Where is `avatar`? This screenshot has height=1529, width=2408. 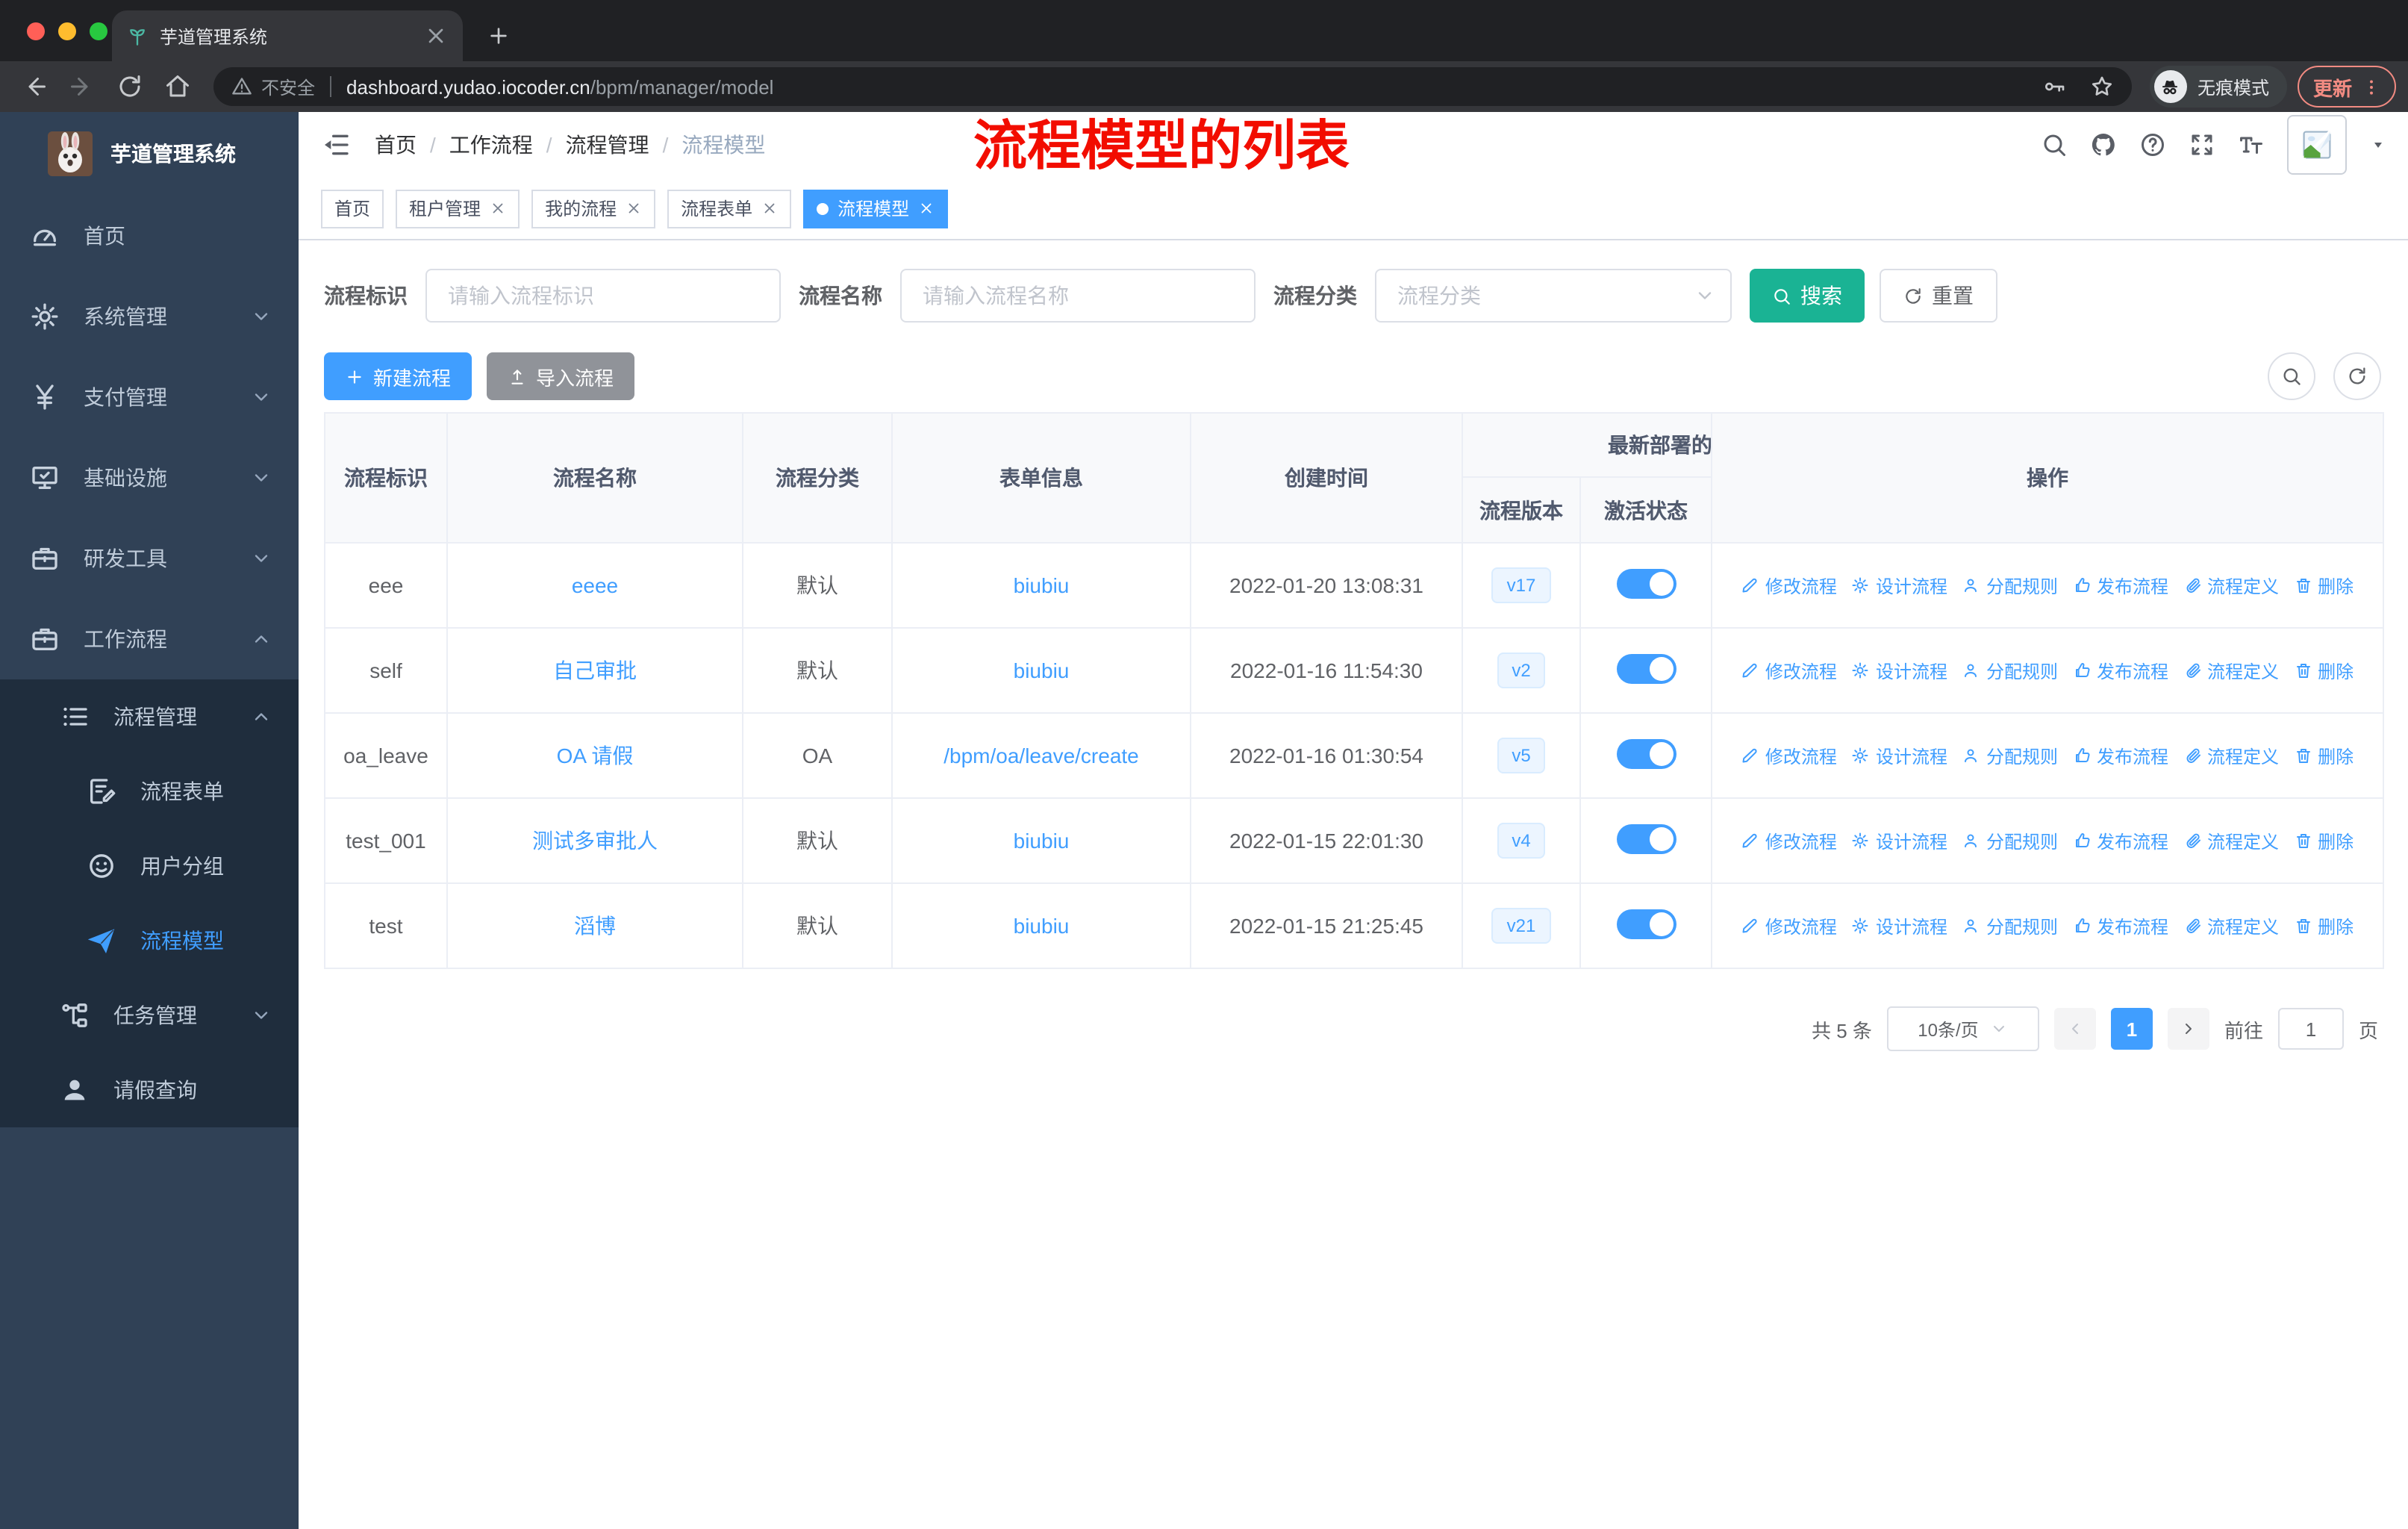 avatar is located at coordinates (2317, 145).